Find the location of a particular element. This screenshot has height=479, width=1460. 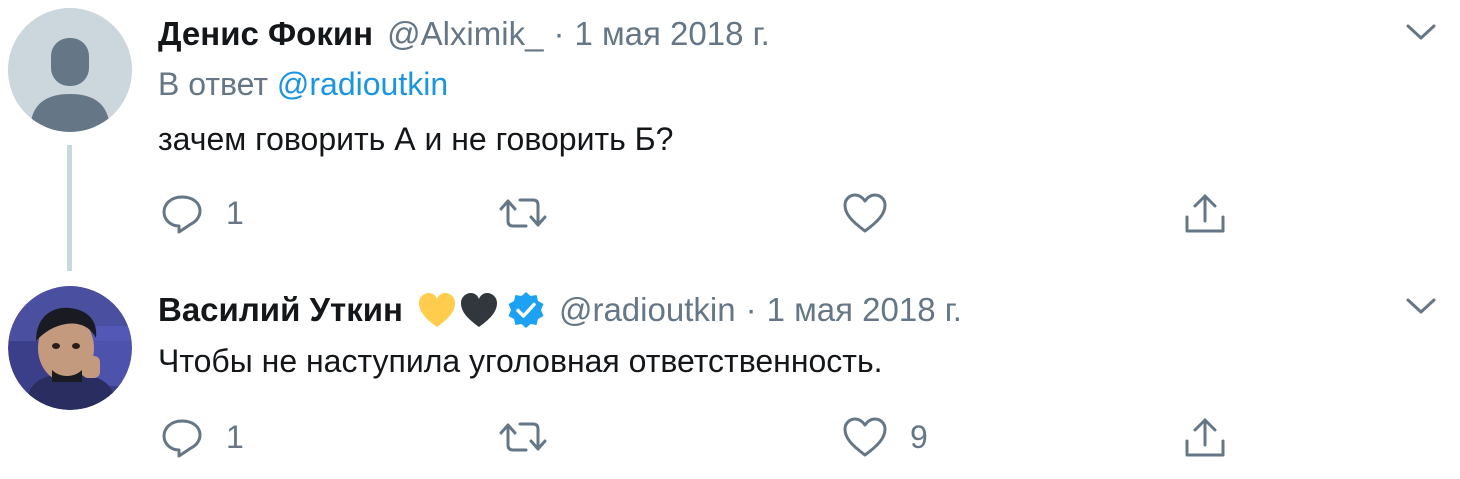

author-handle: @Alximik_ is located at coordinates (465, 34).